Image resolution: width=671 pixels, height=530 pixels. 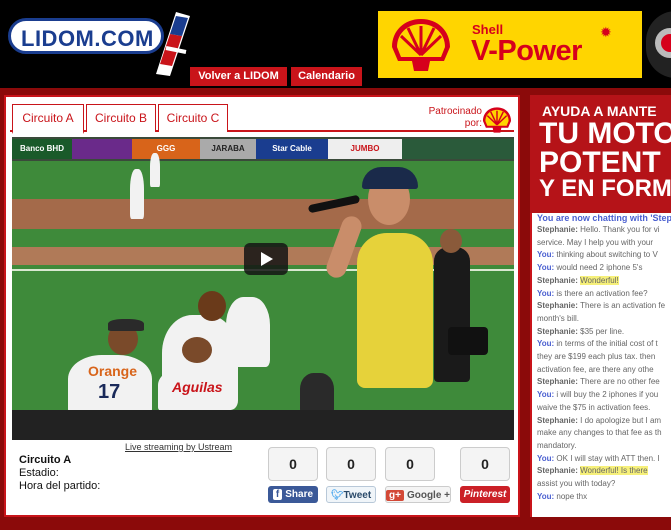 What do you see at coordinates (602, 331) in the screenshot?
I see `chat-message-text: $35 per line.` at bounding box center [602, 331].